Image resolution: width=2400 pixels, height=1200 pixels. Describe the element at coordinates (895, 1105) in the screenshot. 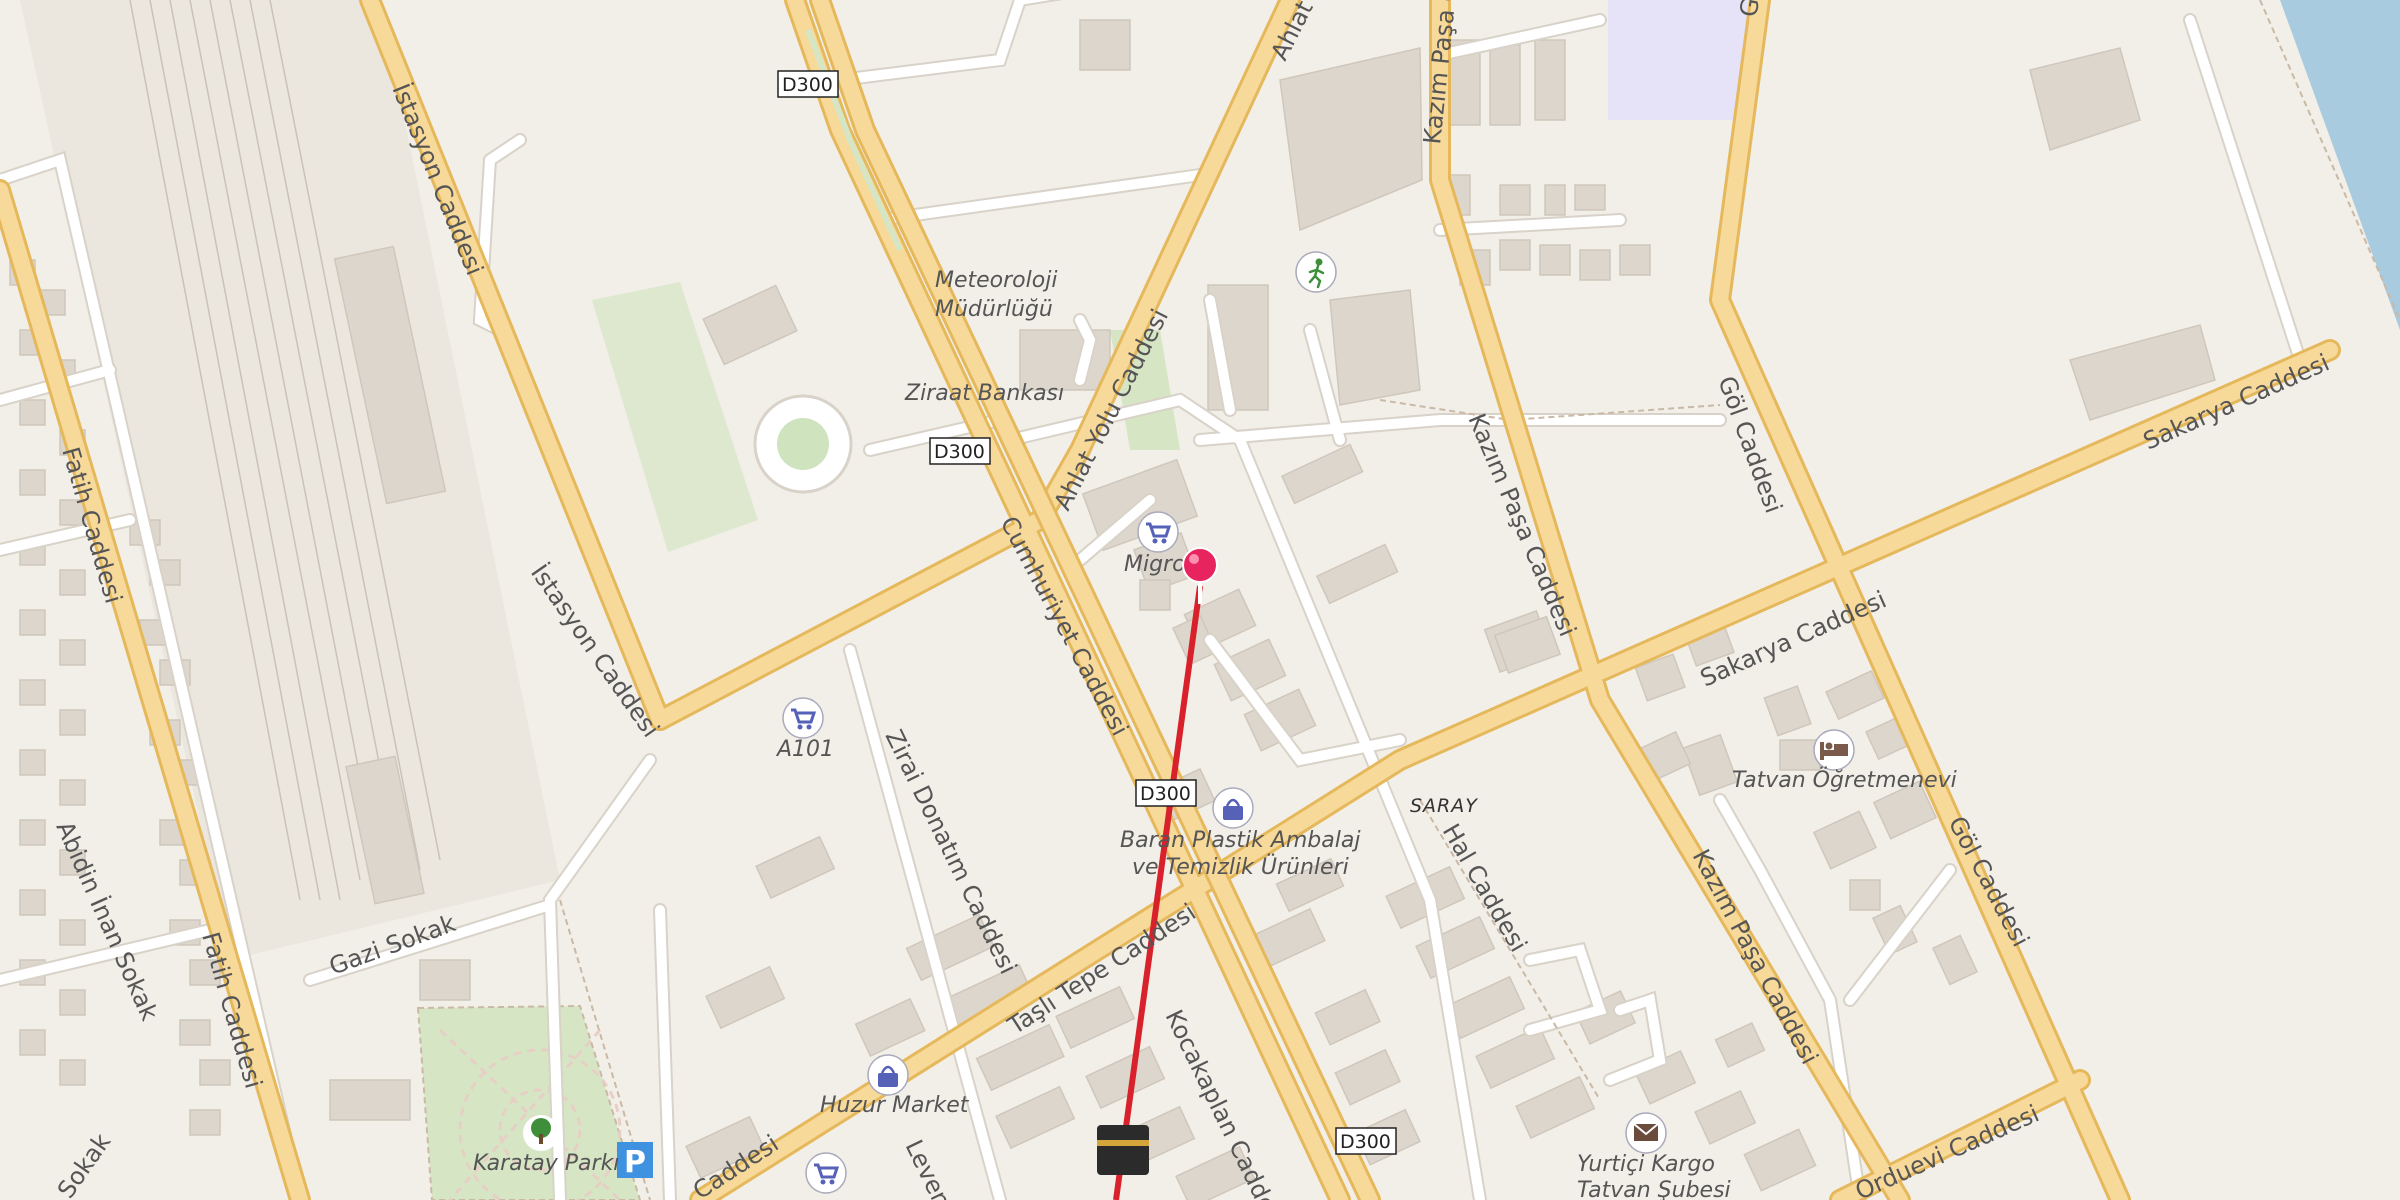

I see `poi-label-huzur: Huzur Market` at that location.